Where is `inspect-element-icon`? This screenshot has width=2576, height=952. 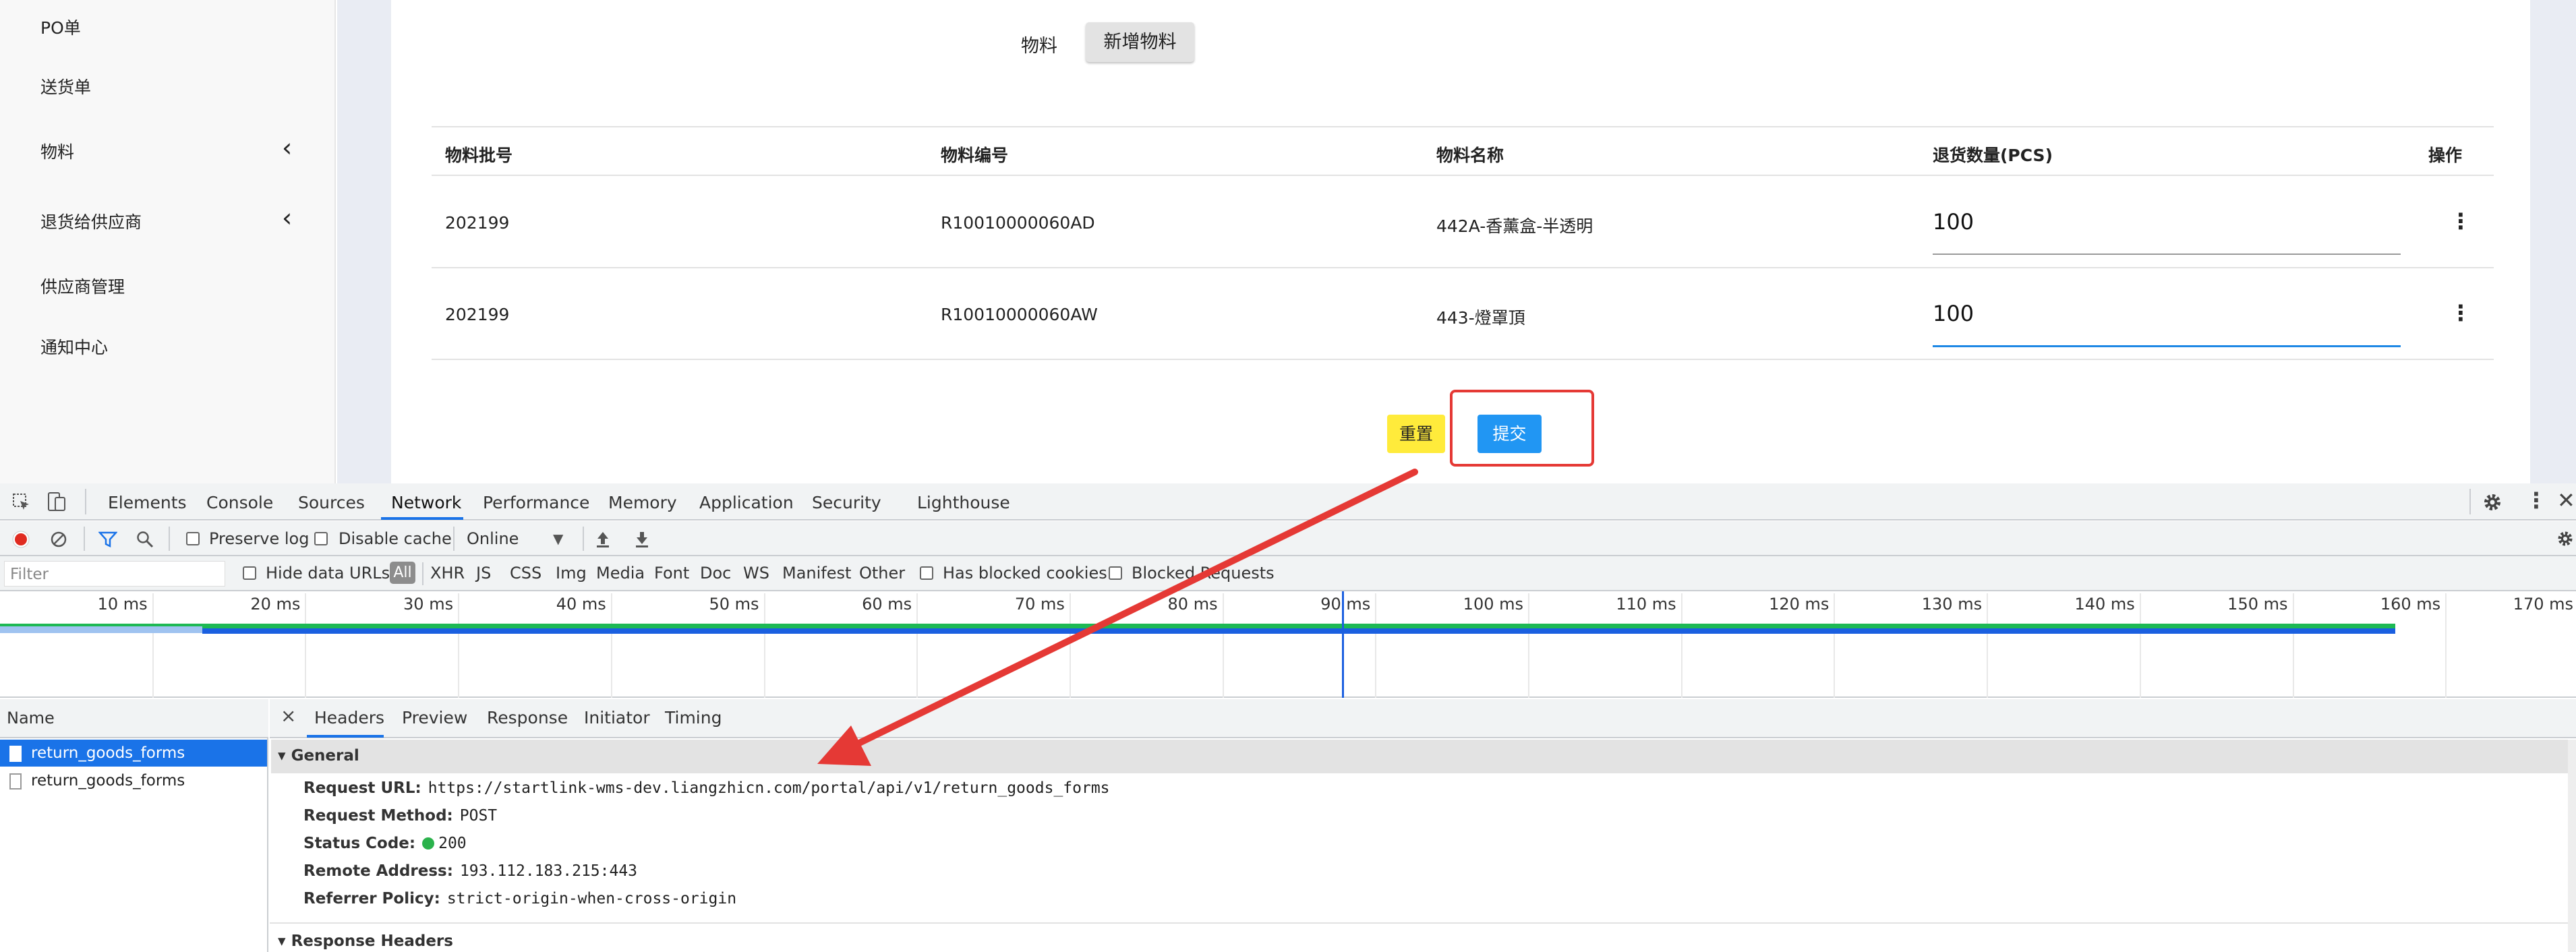
inspect-element-icon is located at coordinates (22, 503).